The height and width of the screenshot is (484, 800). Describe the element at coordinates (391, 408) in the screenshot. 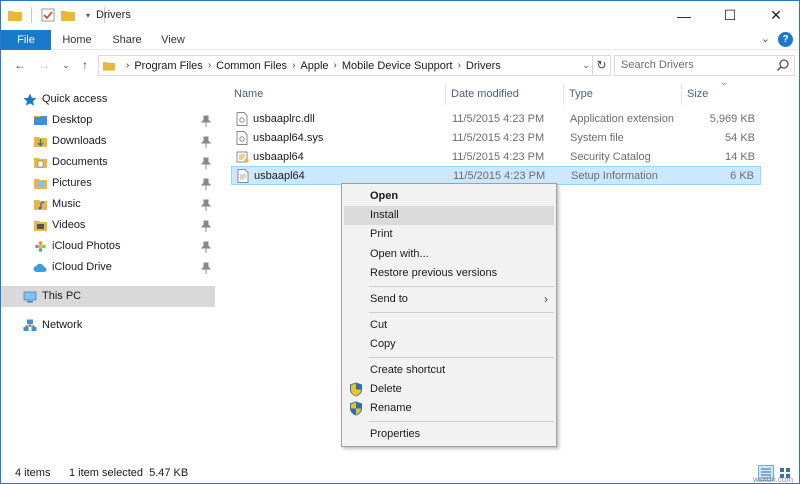

I see `menu-label: Rename` at that location.